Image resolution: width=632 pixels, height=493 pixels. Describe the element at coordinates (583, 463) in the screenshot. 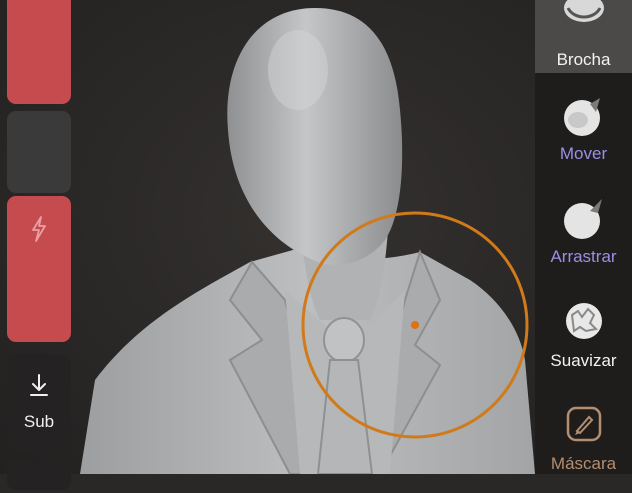

I see `tool-label: Máscara` at that location.